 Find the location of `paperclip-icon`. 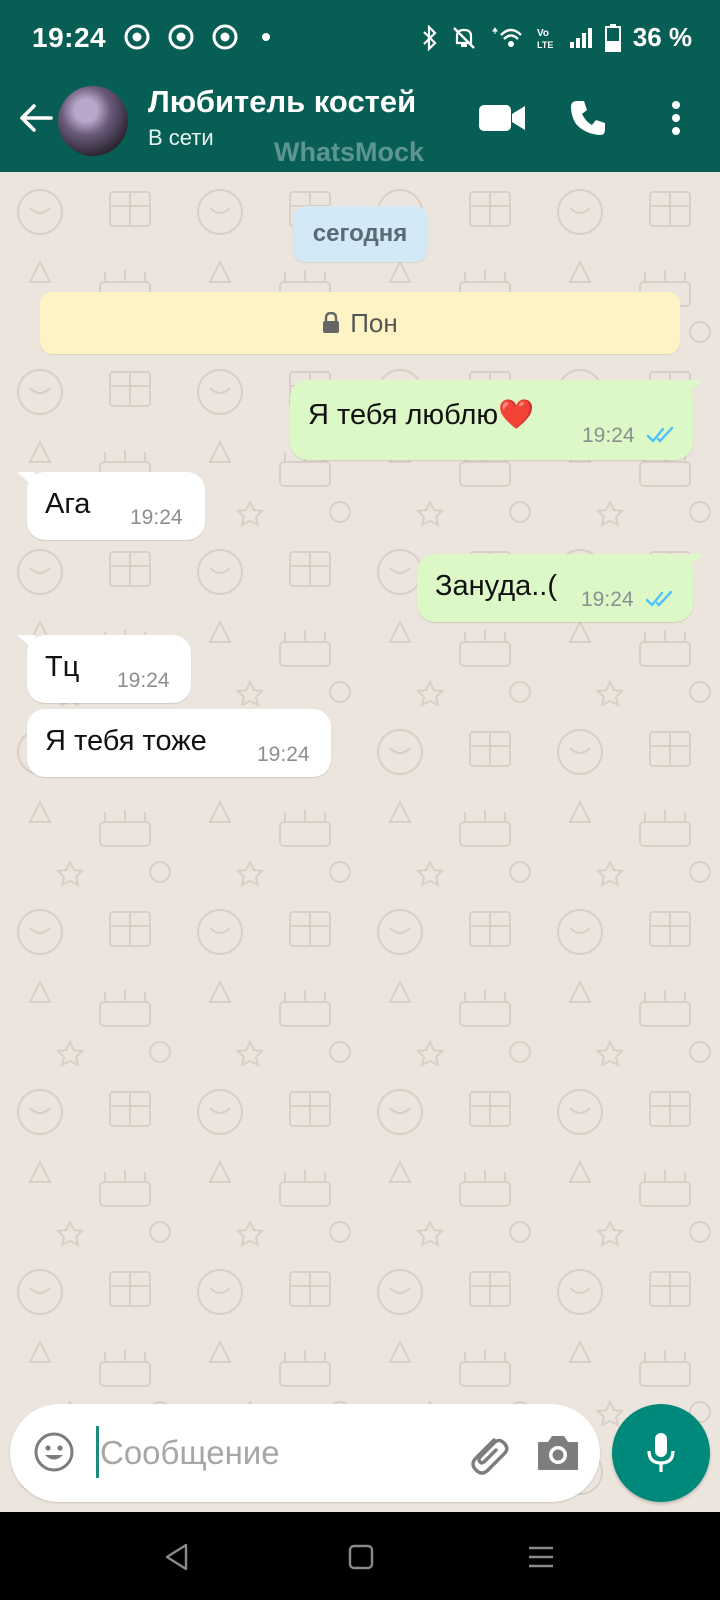

paperclip-icon is located at coordinates (487, 1453).